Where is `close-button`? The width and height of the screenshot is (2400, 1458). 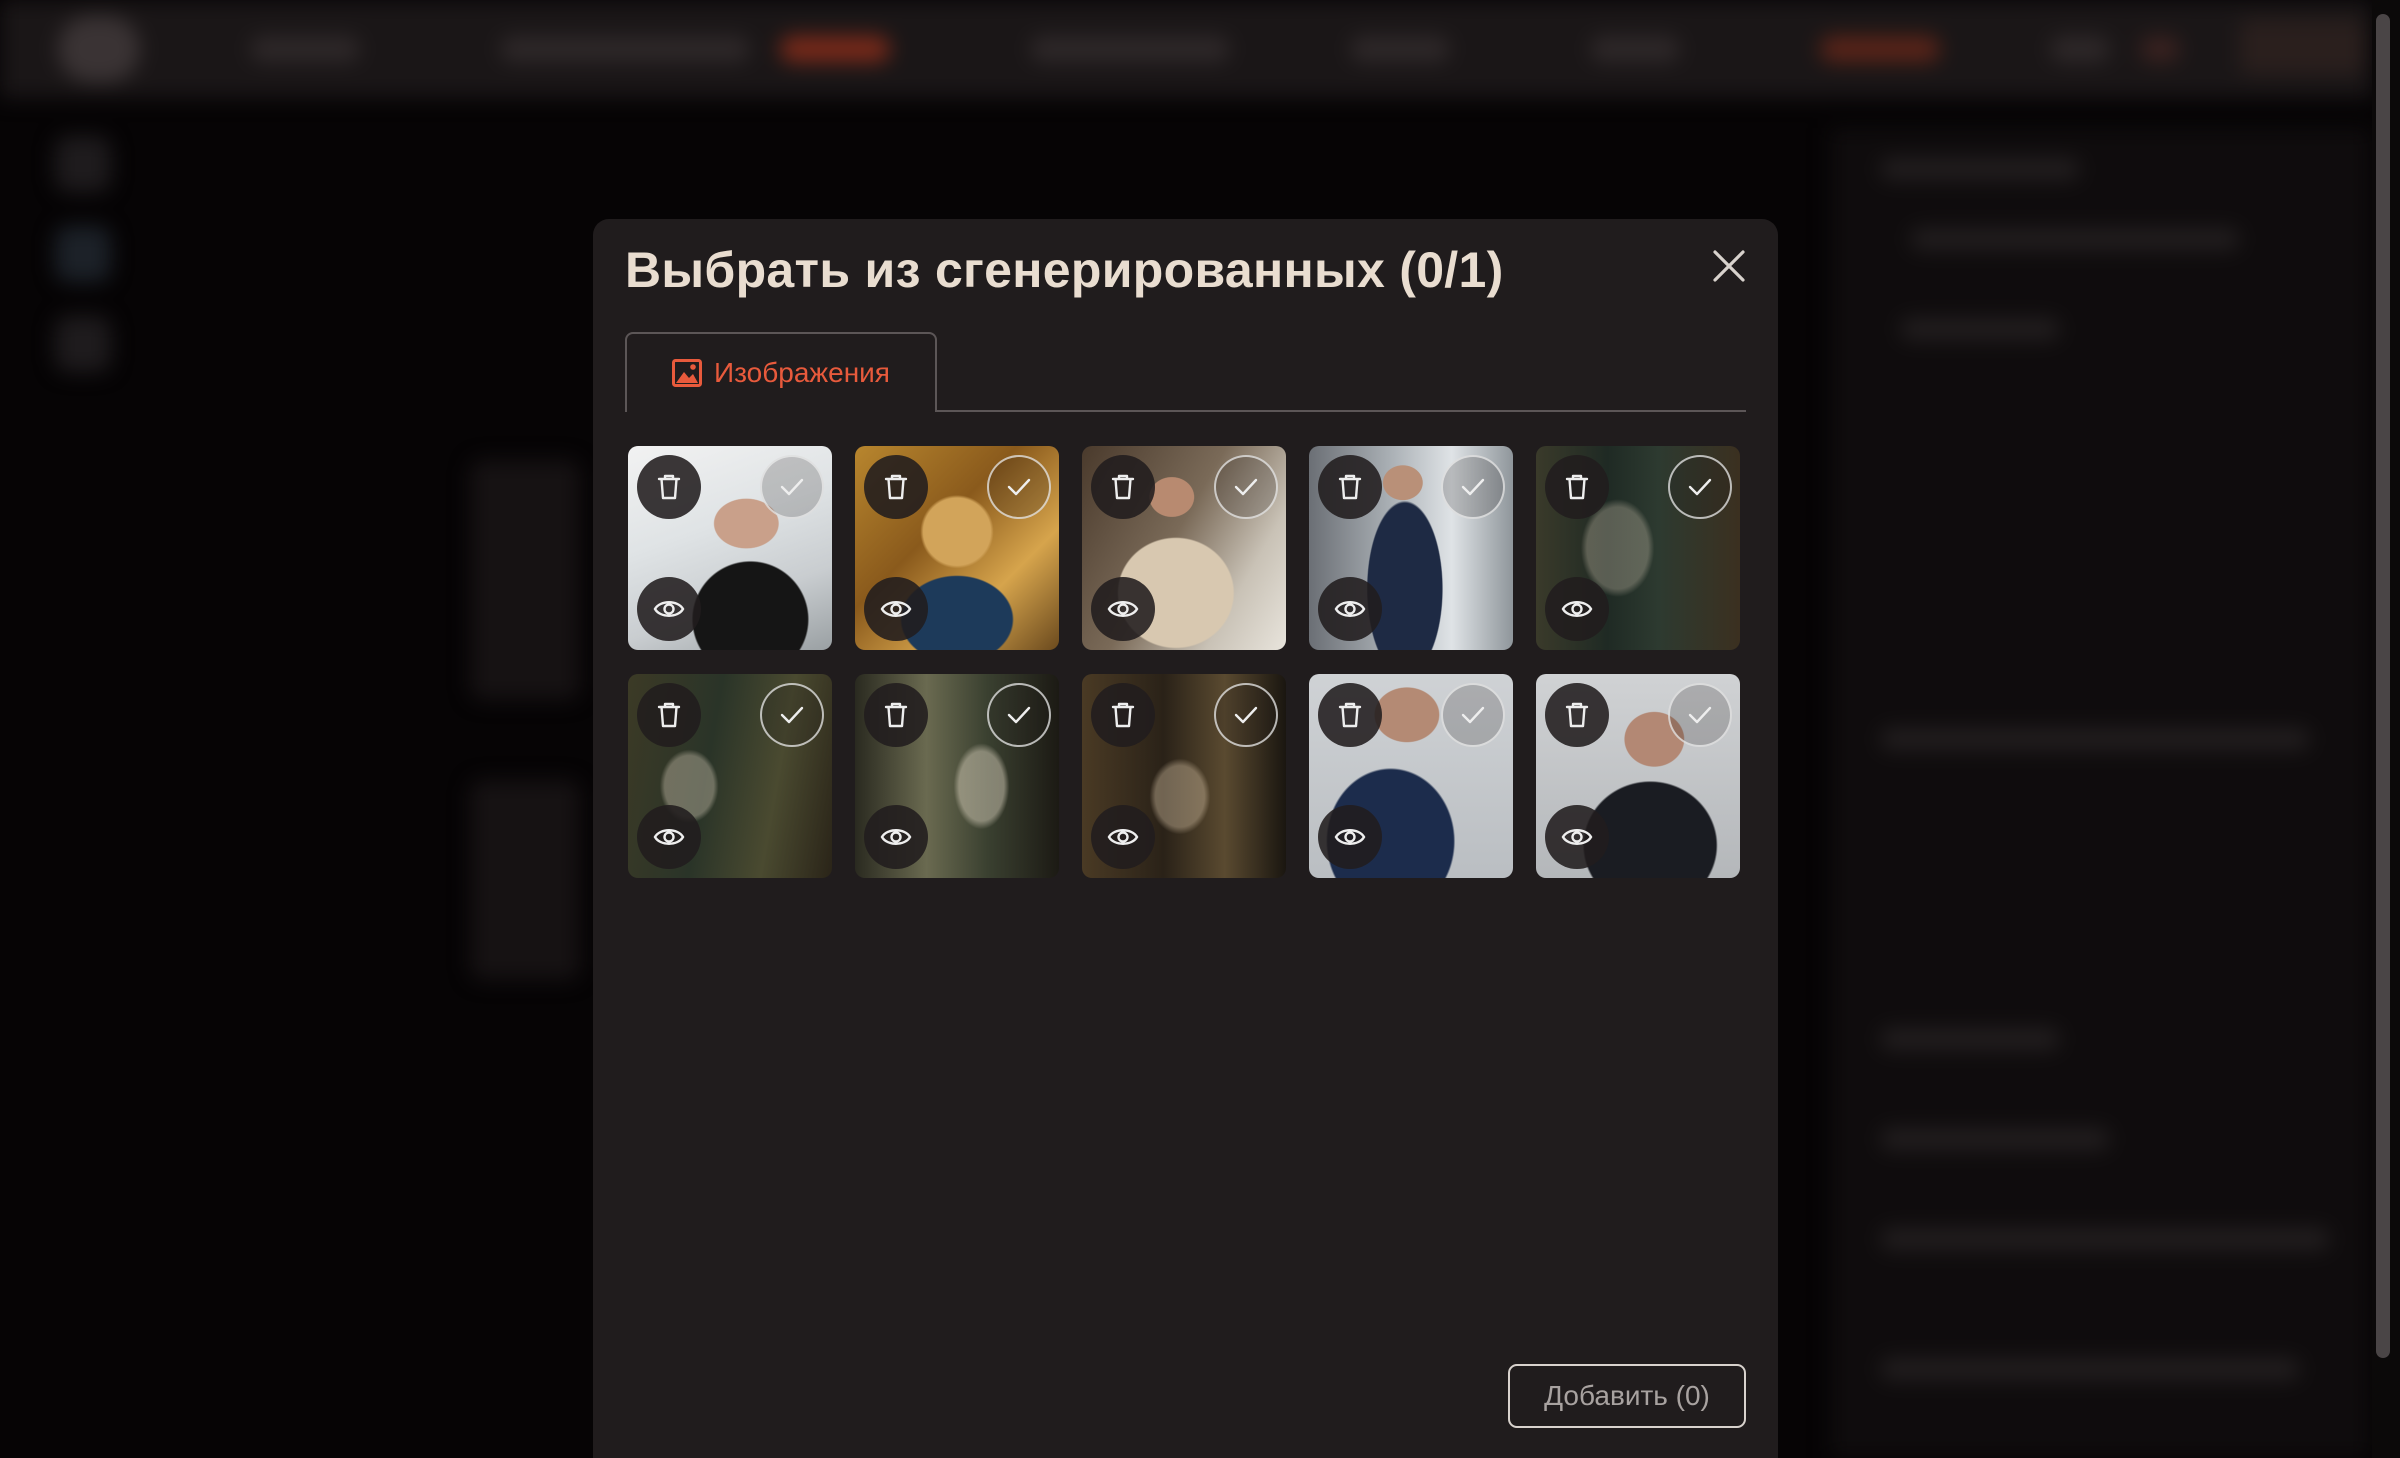 close-button is located at coordinates (1729, 266).